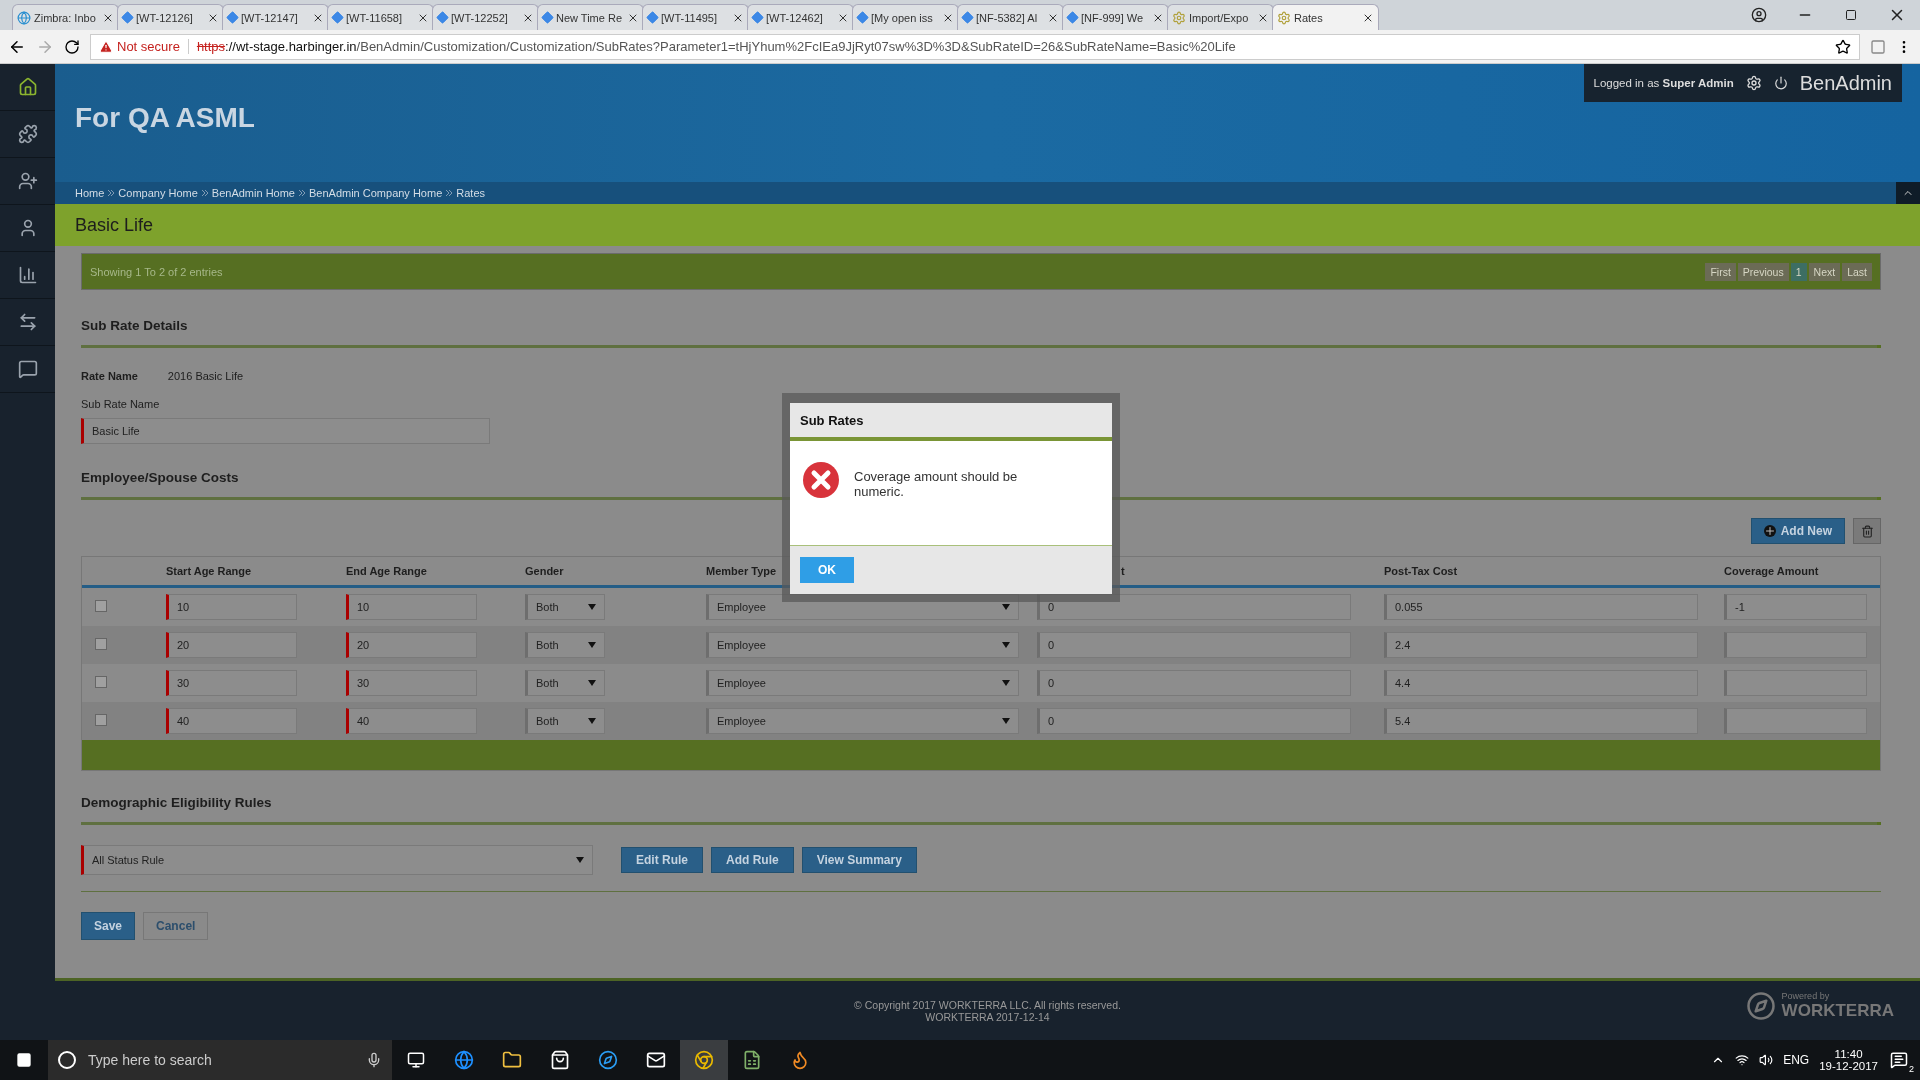  Describe the element at coordinates (90, 193) in the screenshot. I see `breadcrumb-link: Home` at that location.